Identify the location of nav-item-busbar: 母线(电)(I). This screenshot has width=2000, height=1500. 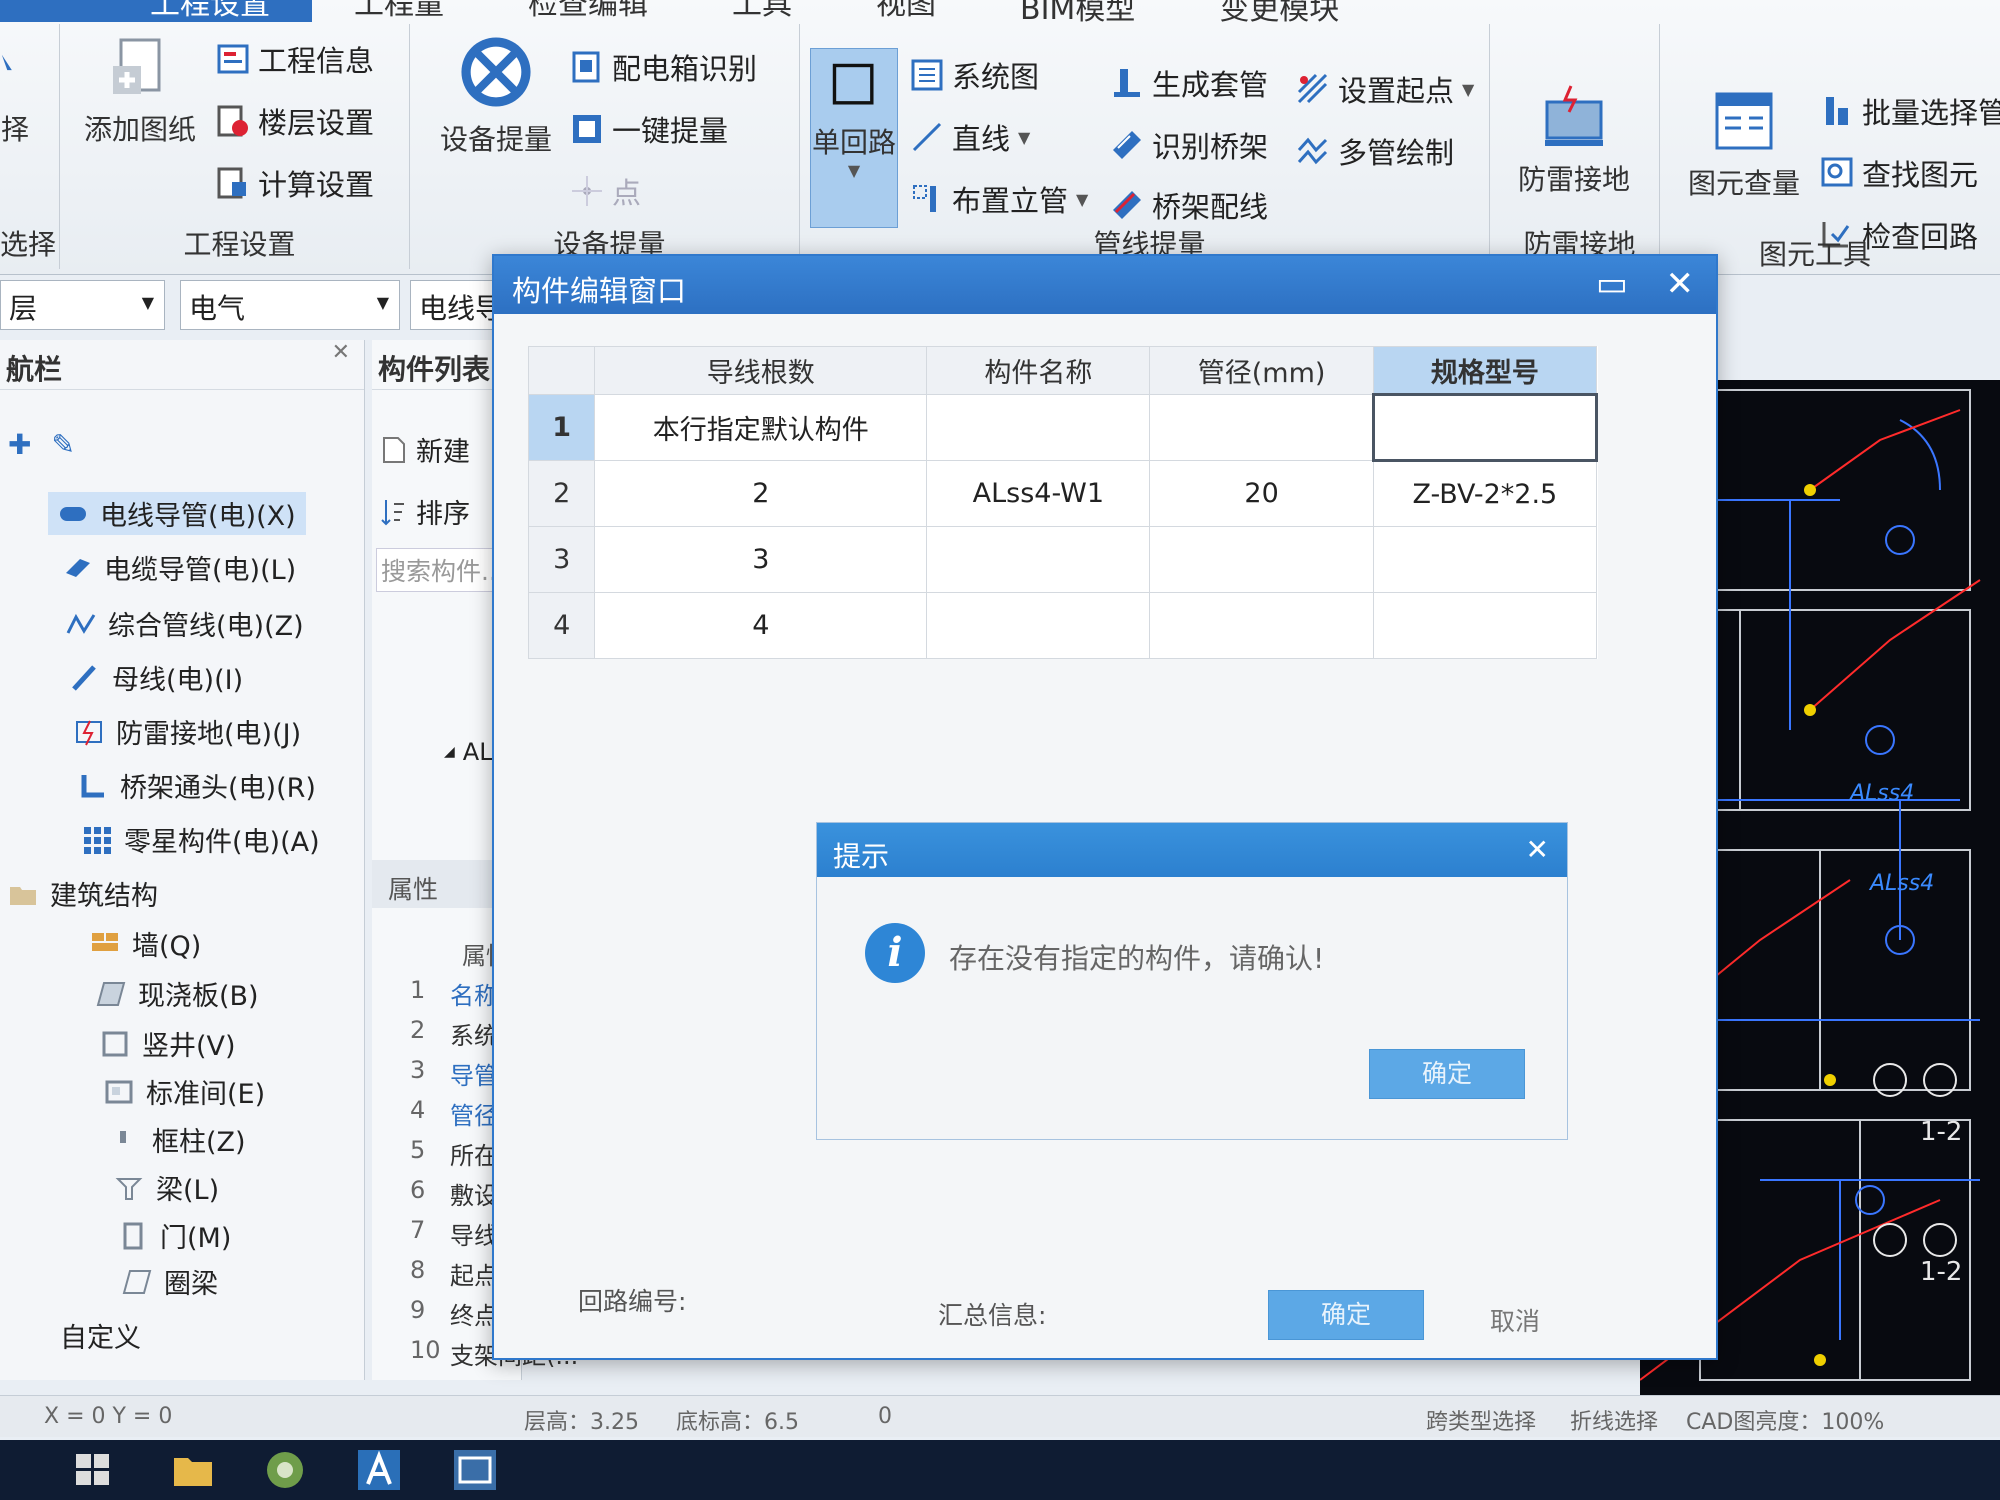
(156, 677).